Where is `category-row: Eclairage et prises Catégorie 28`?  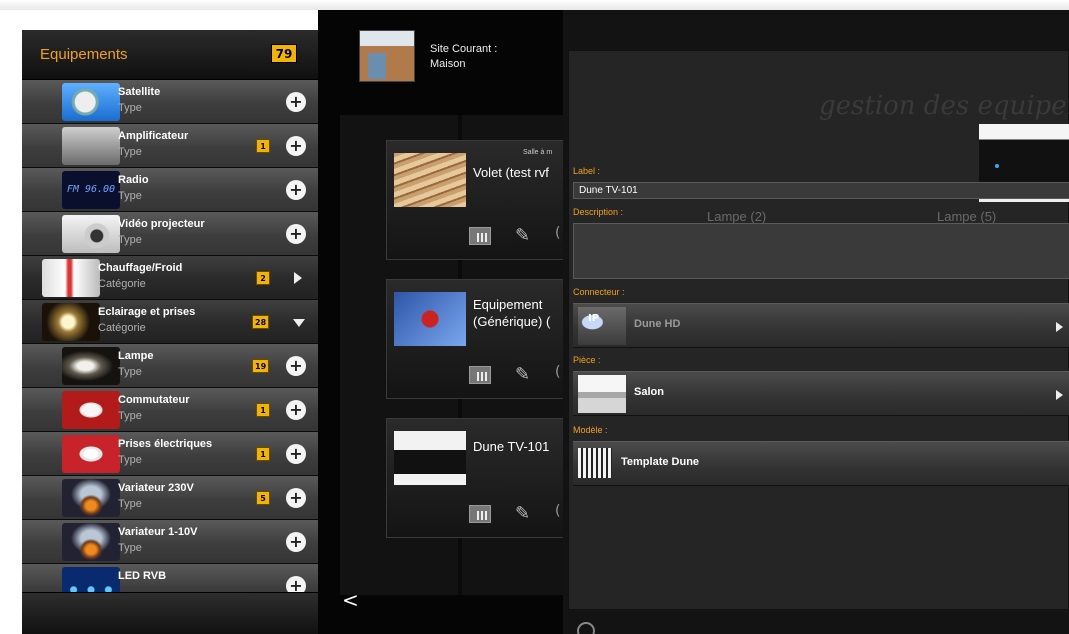 category-row: Eclairage et prises Catégorie 28 is located at coordinates (170, 322).